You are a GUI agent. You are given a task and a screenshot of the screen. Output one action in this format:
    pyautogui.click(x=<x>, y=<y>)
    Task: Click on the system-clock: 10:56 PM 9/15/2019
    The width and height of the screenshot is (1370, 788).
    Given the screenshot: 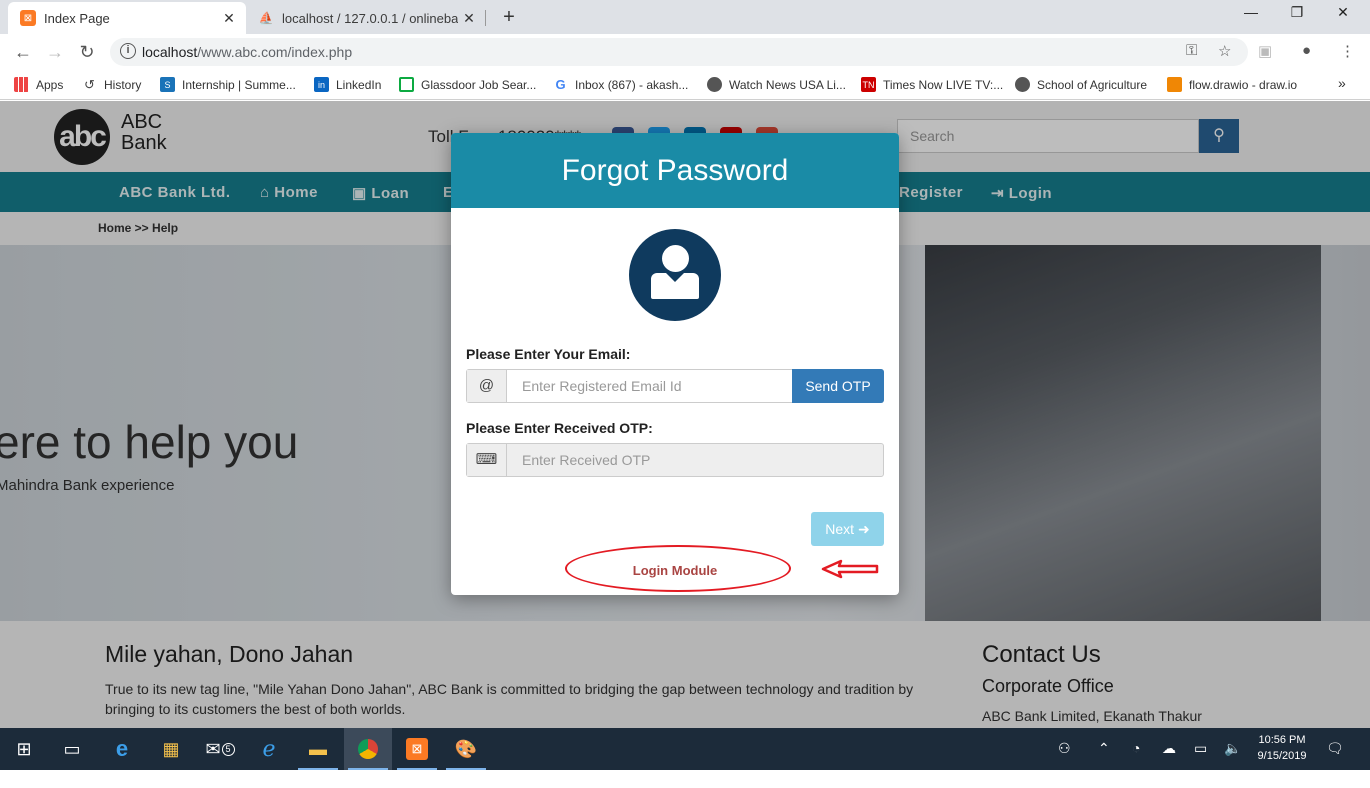 What is the action you would take?
    pyautogui.click(x=1282, y=748)
    